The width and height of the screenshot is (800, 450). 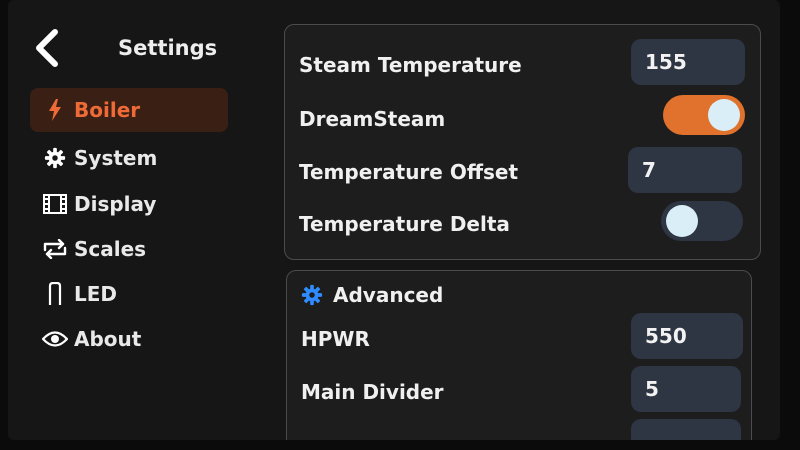 I want to click on sidebar-item-label: Boiler, so click(x=107, y=110).